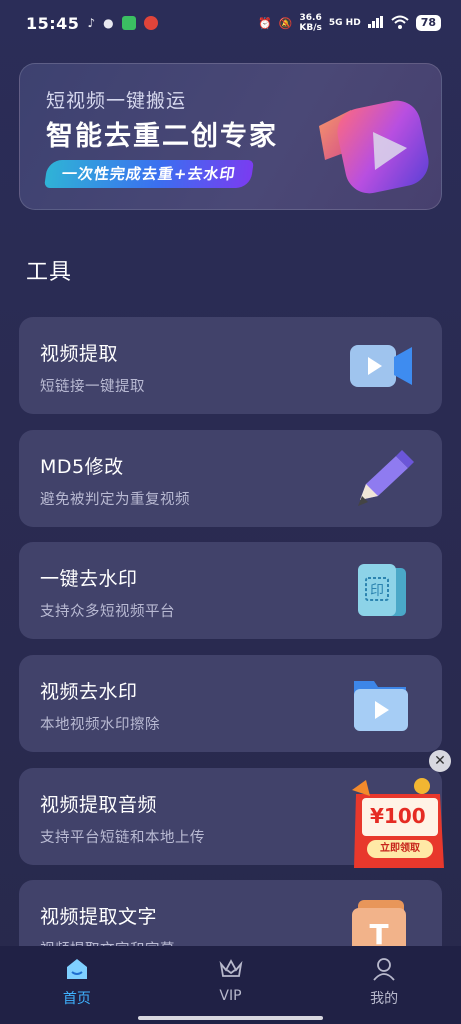 The height and width of the screenshot is (1024, 461). What do you see at coordinates (122, 838) in the screenshot?
I see `tool-desc: 支持平台短链和本地上传` at bounding box center [122, 838].